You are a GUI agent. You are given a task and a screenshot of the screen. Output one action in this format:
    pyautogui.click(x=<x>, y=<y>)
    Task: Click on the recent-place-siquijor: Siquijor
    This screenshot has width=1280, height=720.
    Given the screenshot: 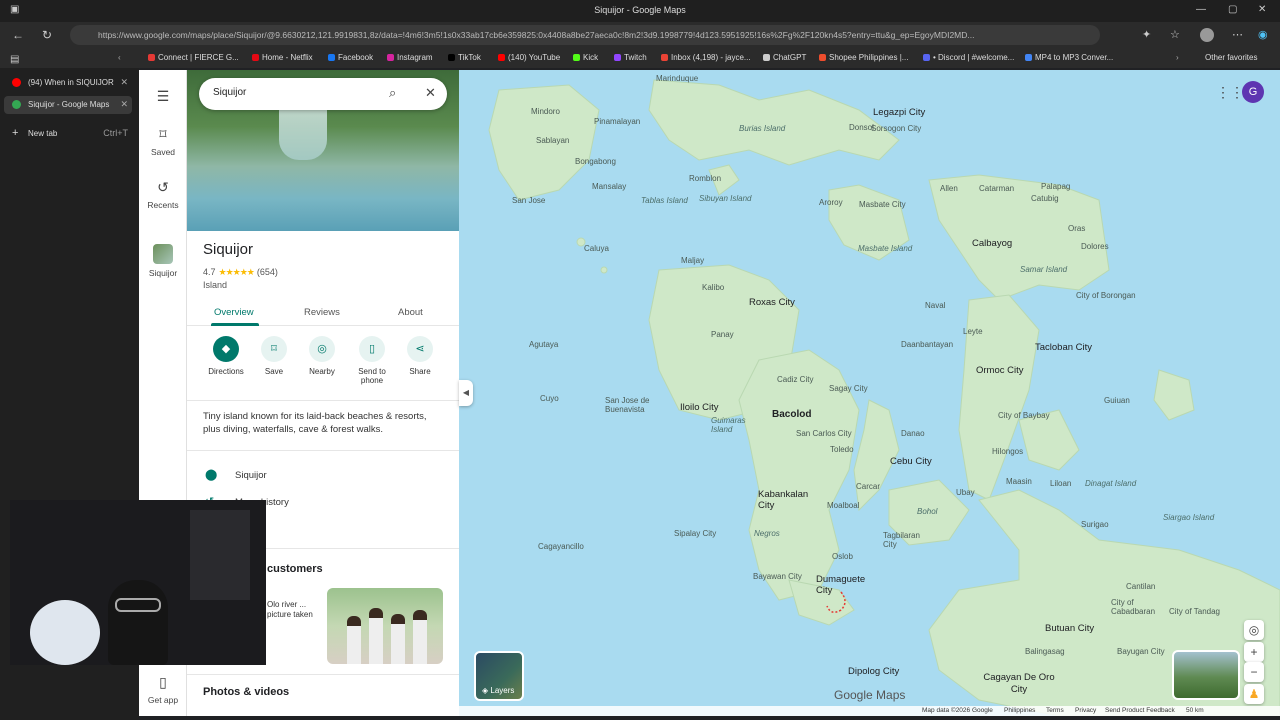 What is the action you would take?
    pyautogui.click(x=163, y=261)
    